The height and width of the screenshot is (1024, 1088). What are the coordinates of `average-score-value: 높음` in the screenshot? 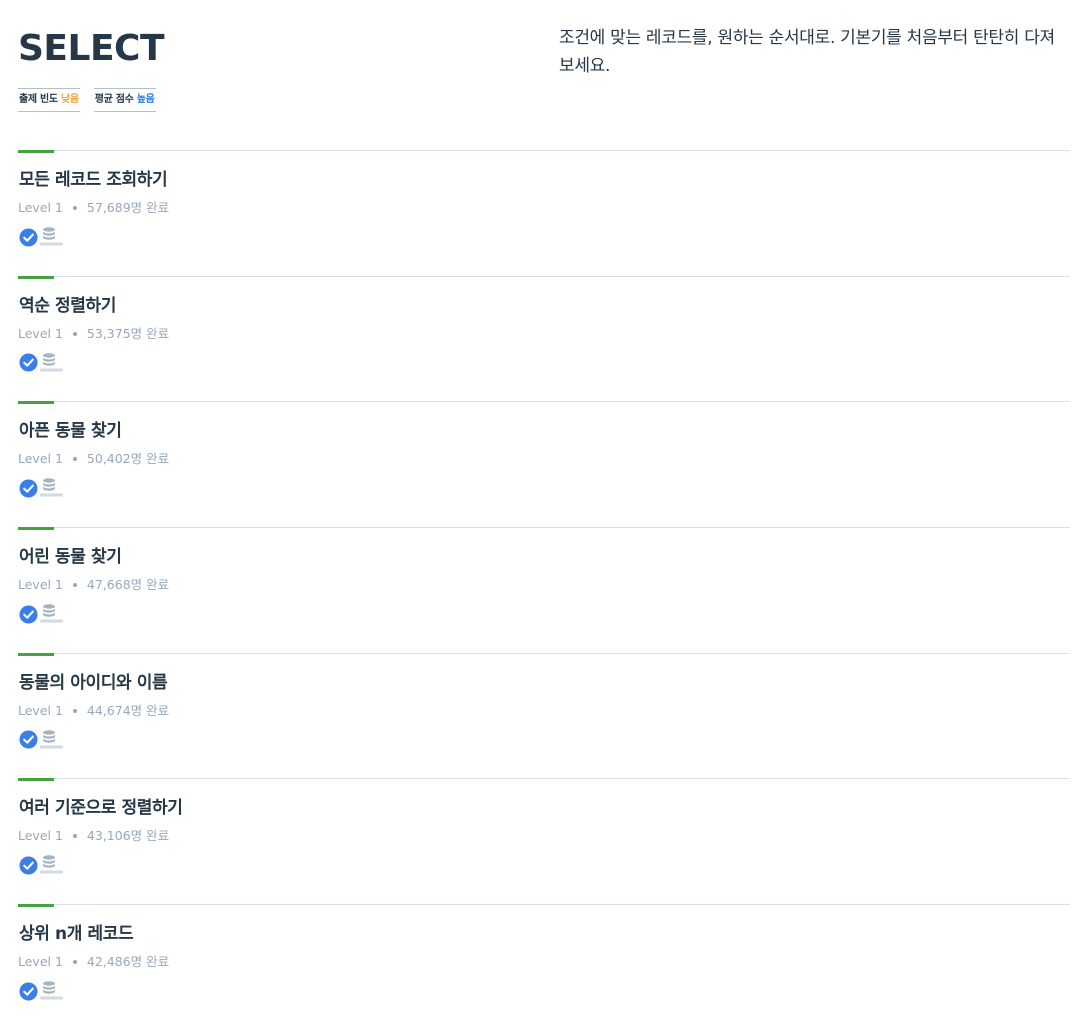 It's located at (145, 99).